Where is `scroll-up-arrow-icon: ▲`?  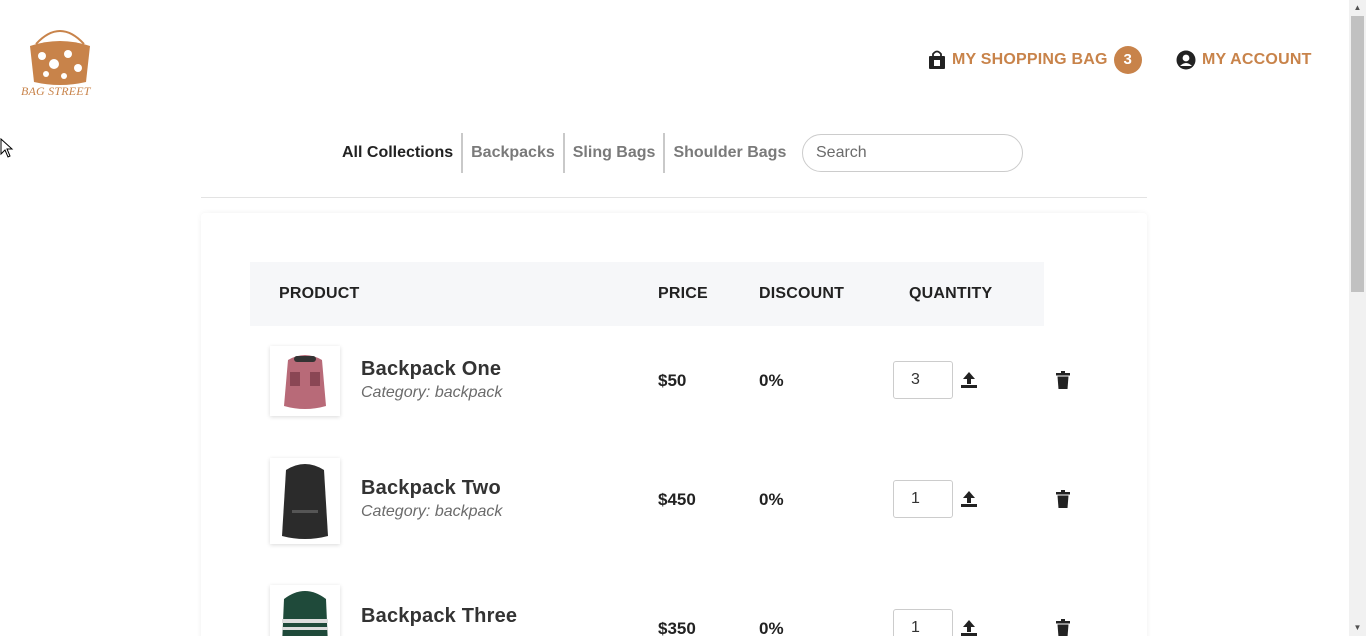 scroll-up-arrow-icon: ▲ is located at coordinates (1357, 8).